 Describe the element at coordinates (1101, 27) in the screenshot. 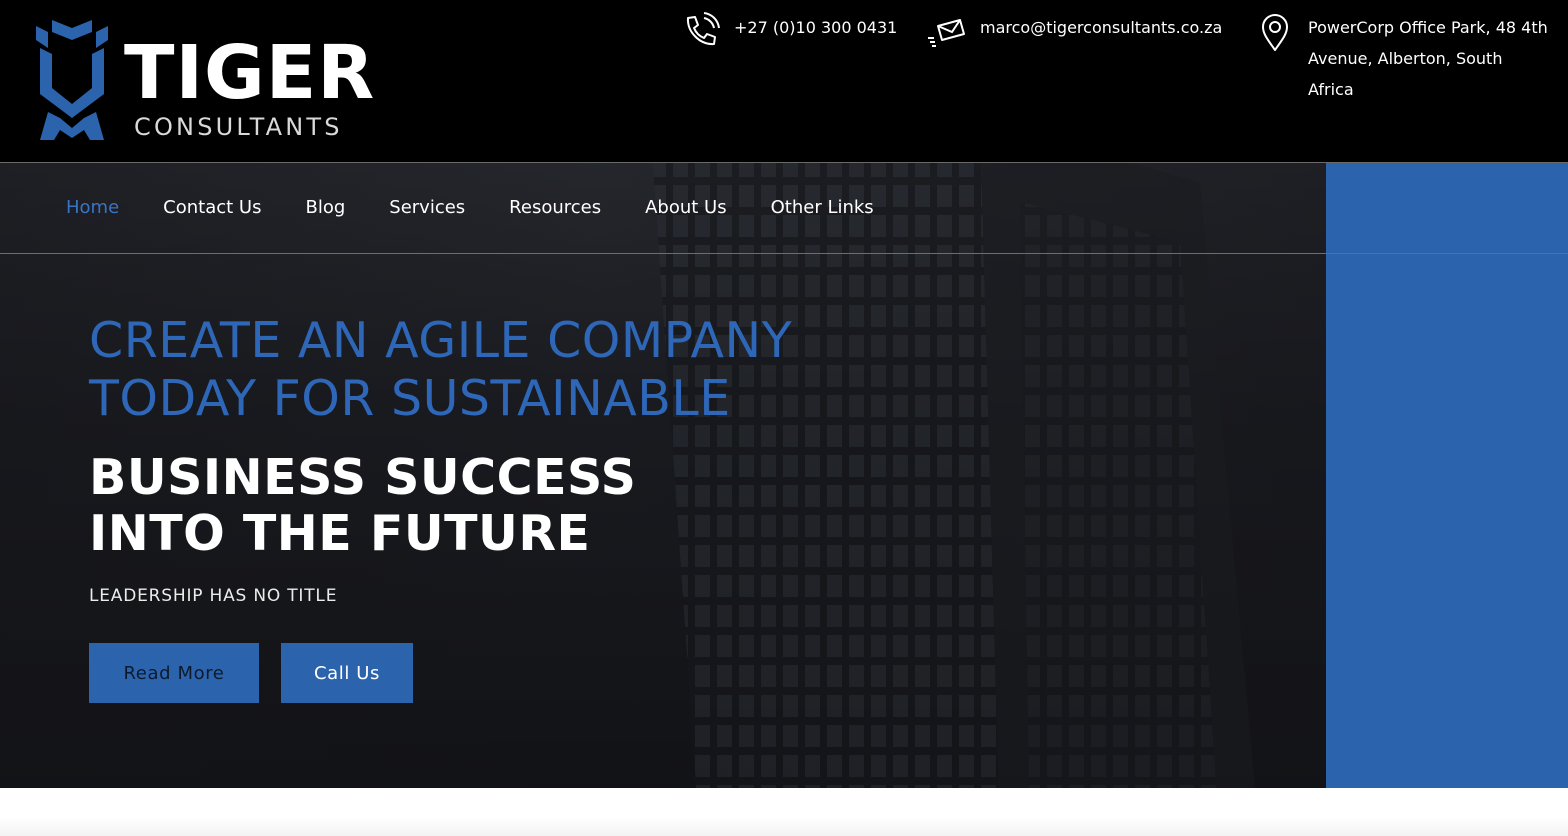

I see `email-text: marco@tigerconsultants.co.za` at that location.